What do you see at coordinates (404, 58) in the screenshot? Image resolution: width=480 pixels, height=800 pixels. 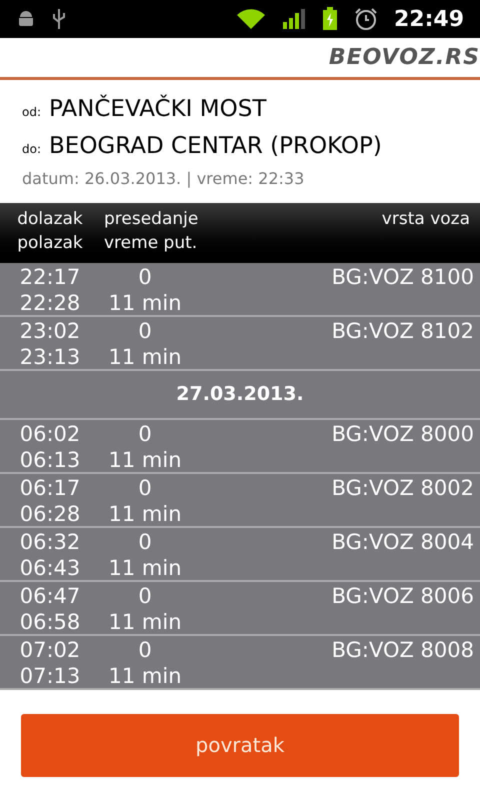 I see `app-logo: BEOVOZ.RS` at bounding box center [404, 58].